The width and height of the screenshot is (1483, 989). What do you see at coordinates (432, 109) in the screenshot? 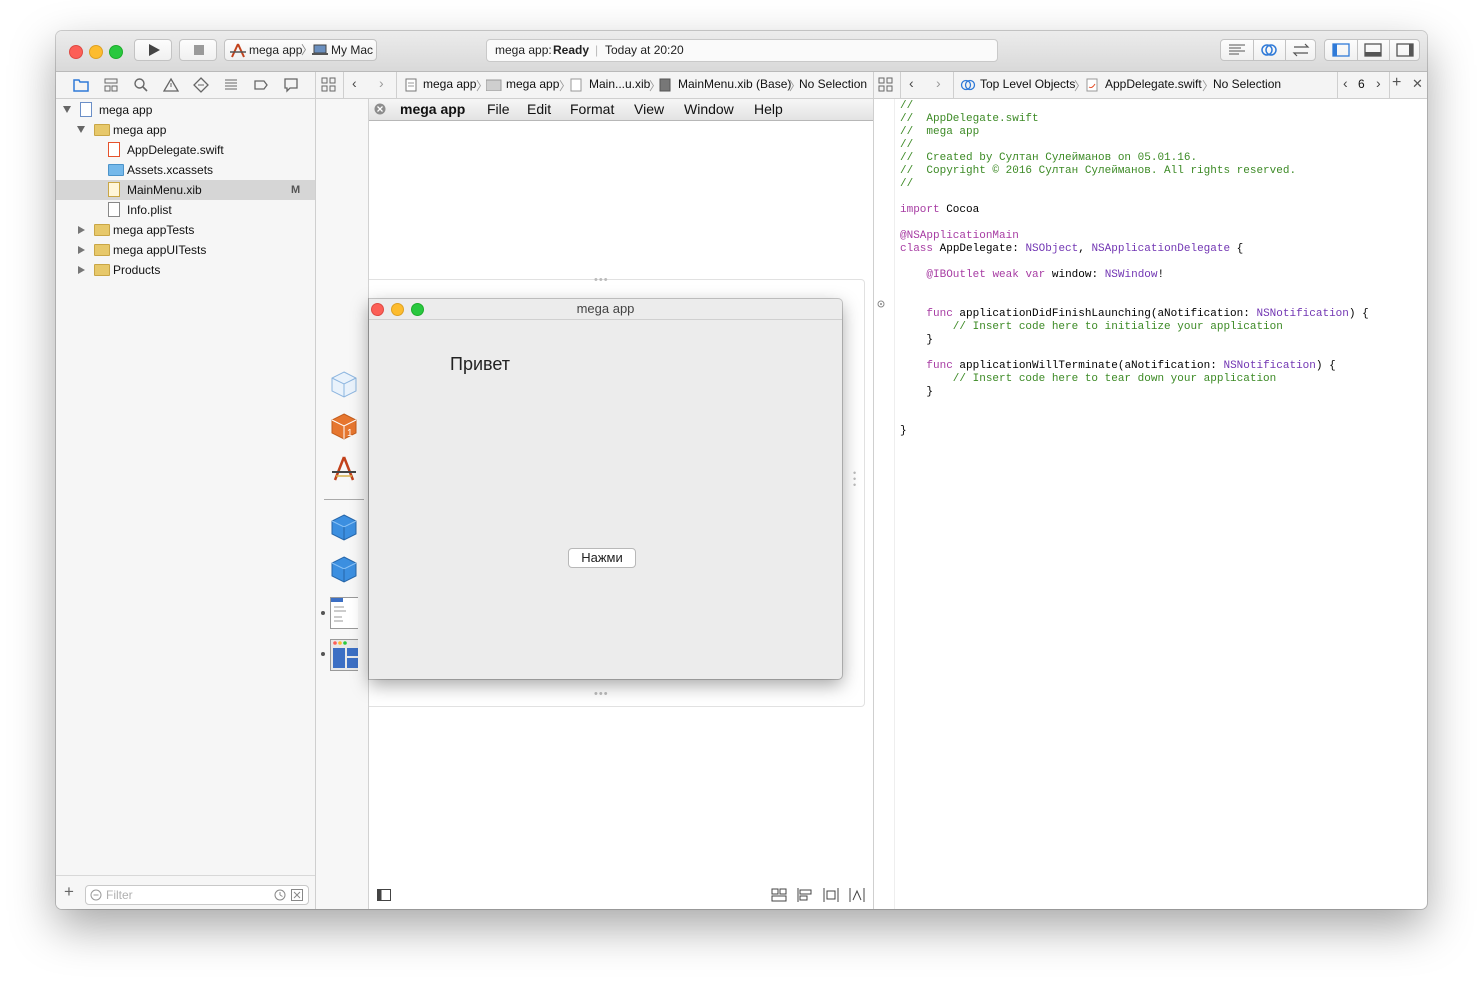
I see `menu-app-name: mega app` at bounding box center [432, 109].